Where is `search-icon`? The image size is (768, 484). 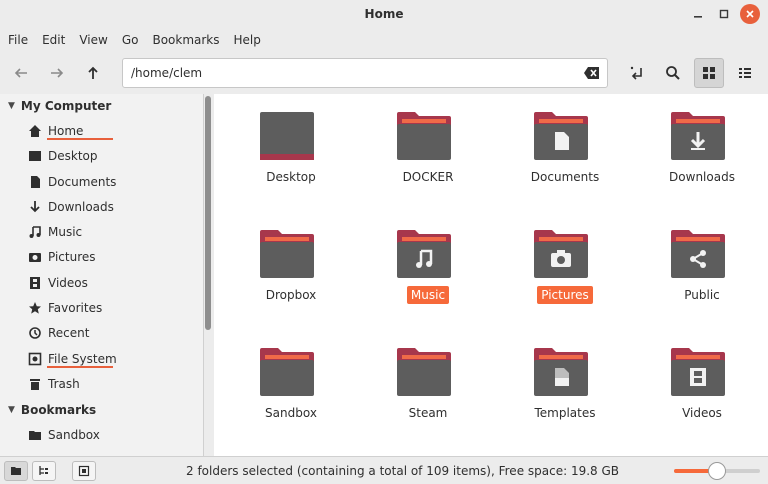
search-icon is located at coordinates (673, 73).